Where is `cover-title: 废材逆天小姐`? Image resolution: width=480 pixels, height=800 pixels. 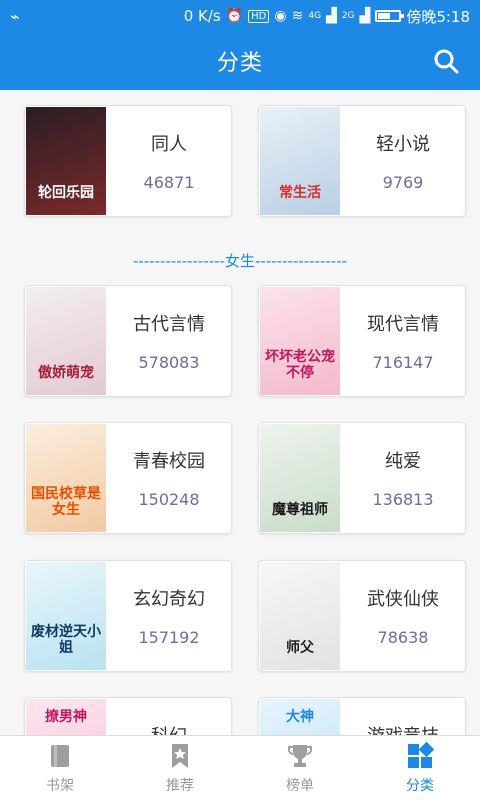
cover-title: 废材逆天小姐 is located at coordinates (66, 640).